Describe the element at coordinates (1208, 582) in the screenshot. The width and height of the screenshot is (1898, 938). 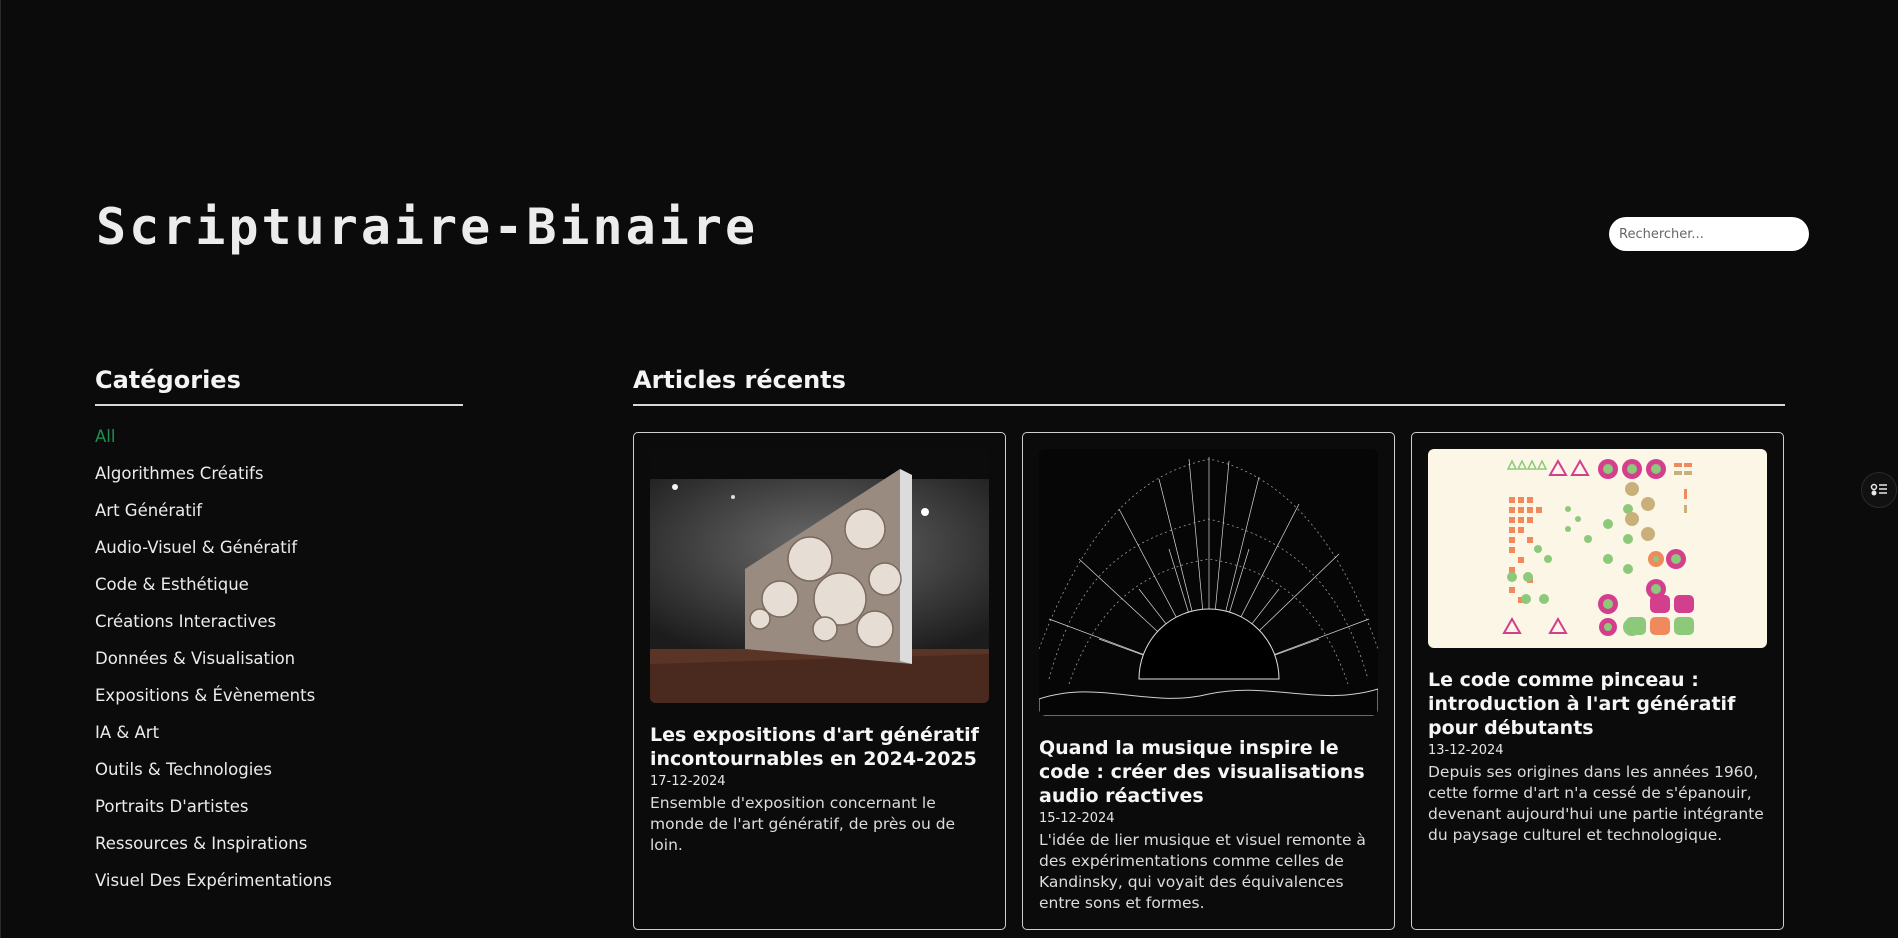
I see `audio-waveform-image` at that location.